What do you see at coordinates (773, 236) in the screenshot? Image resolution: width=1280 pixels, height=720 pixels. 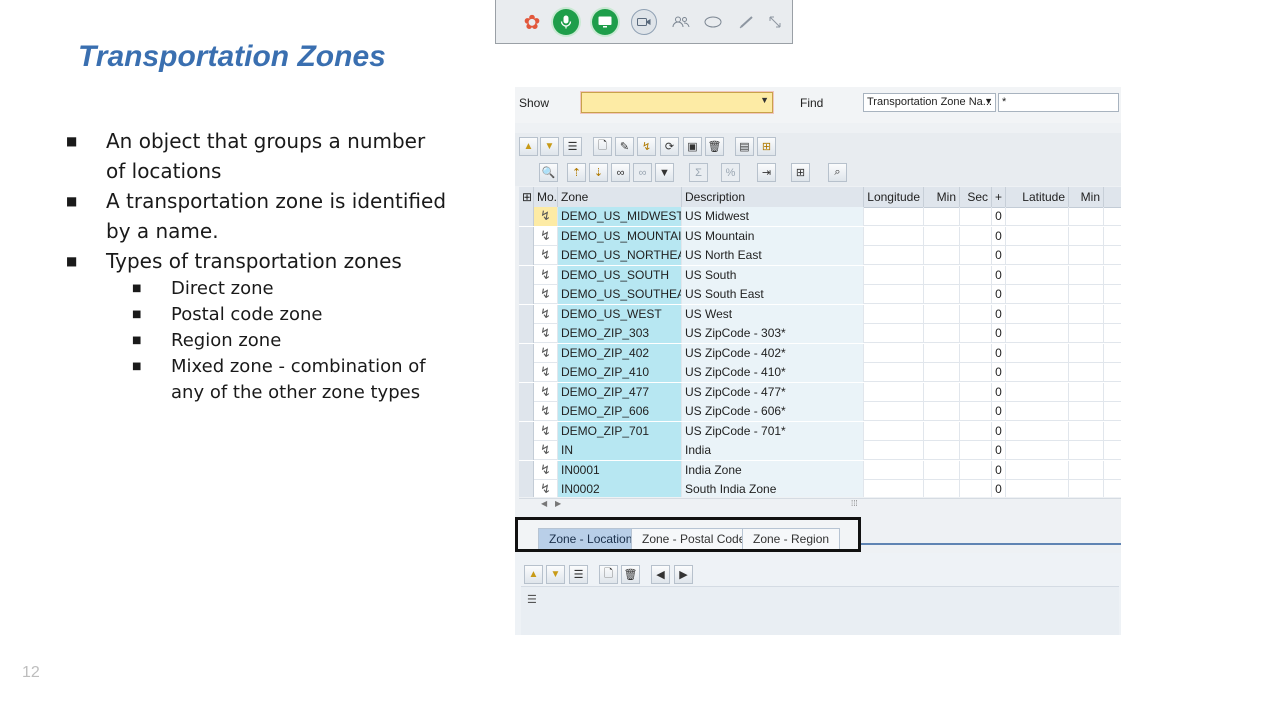 I see `description-cell: US Mountain` at bounding box center [773, 236].